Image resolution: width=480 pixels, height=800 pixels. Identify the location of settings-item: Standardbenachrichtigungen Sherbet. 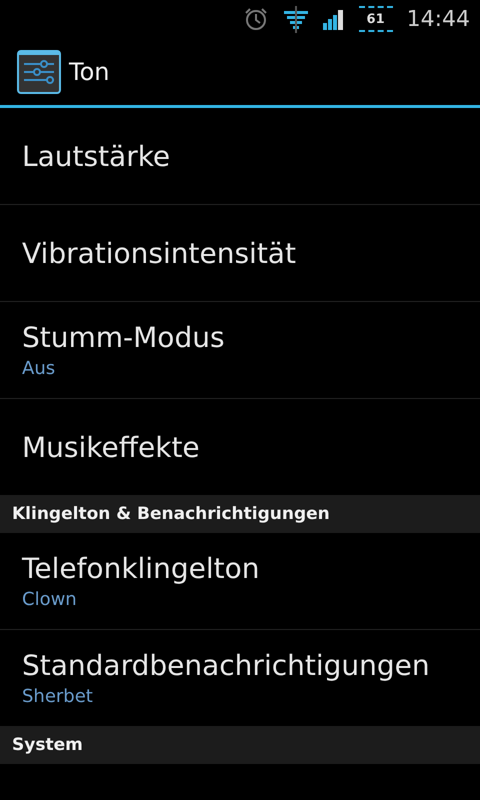
(240, 678).